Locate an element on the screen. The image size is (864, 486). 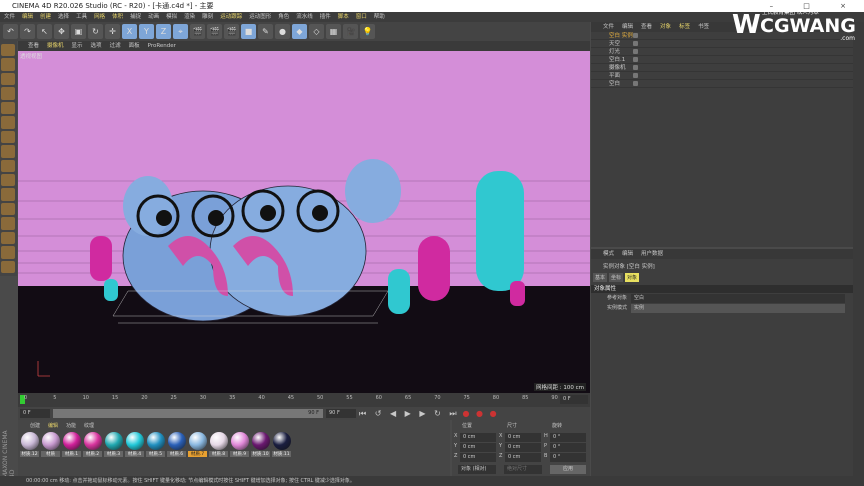
coord-mode-dropdown: 对象 (相对) is located at coordinates (477, 469).